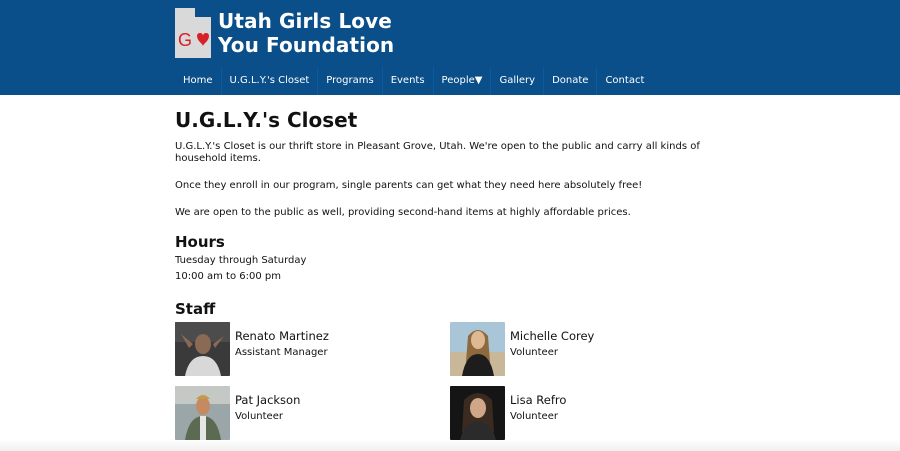  I want to click on nav-people-dropdown: People▼, so click(463, 81).